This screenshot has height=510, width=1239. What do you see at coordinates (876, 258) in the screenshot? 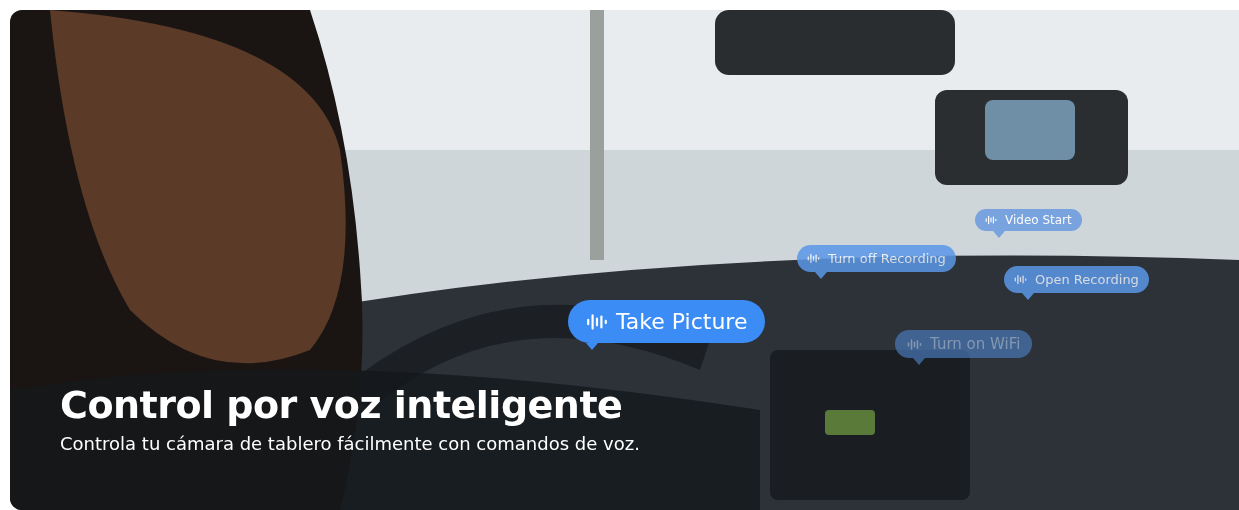
I see `voice-command-bubble: Turn off Recording` at bounding box center [876, 258].